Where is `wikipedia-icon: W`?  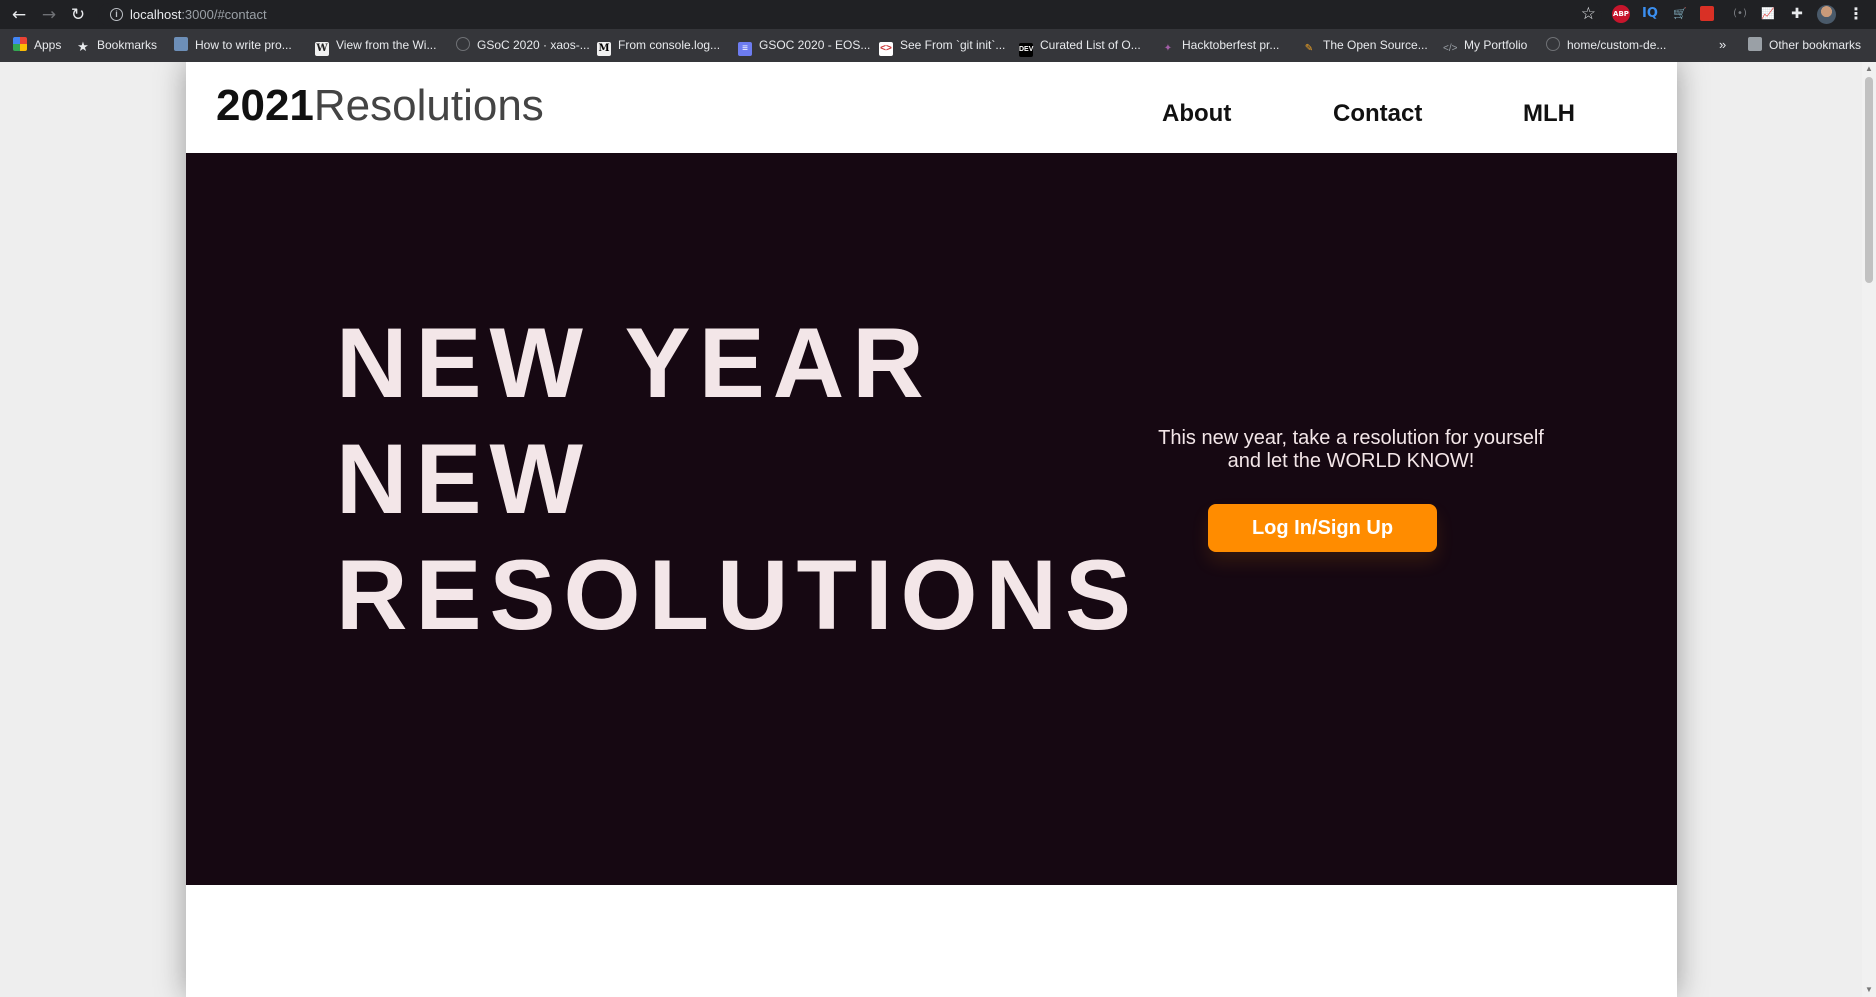
wikipedia-icon: W is located at coordinates (322, 49).